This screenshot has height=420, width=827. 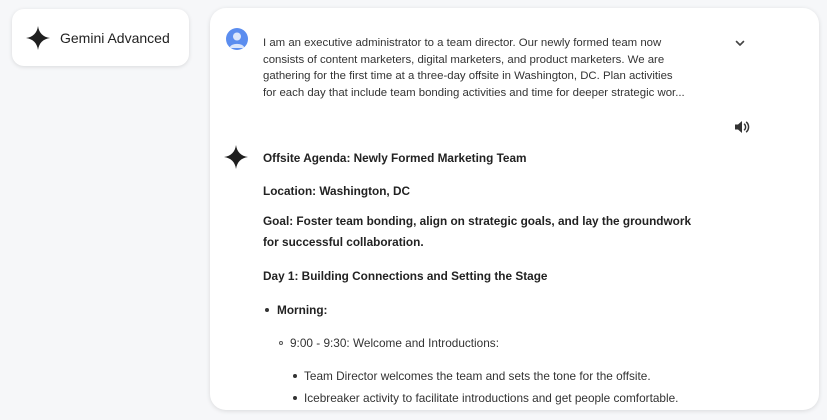 What do you see at coordinates (742, 127) in the screenshot?
I see `speaker-icon` at bounding box center [742, 127].